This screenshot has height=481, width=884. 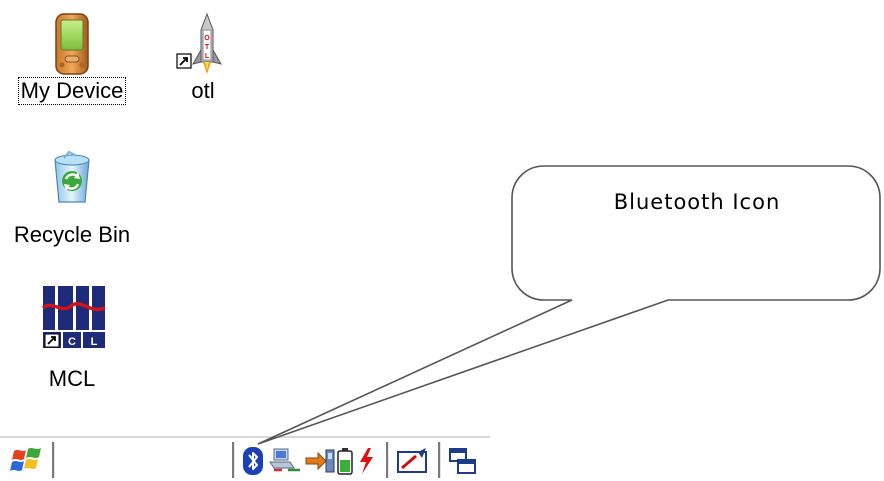 What do you see at coordinates (27, 460) in the screenshot?
I see `windows-flag-icon` at bounding box center [27, 460].